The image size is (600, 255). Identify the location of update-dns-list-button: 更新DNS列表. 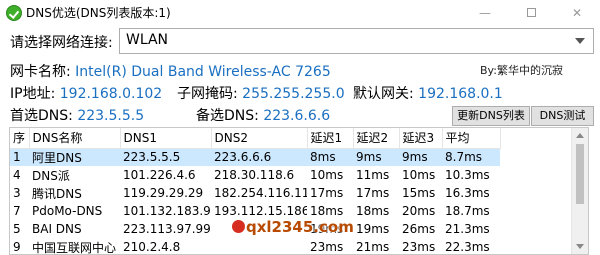
(491, 116).